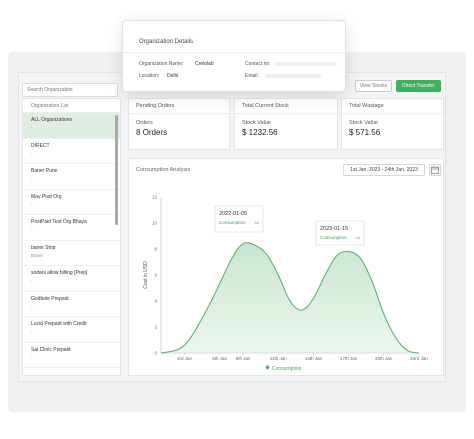  What do you see at coordinates (59, 222) in the screenshot?
I see `org-item-name: PostPaid Test Org Bhaya` at bounding box center [59, 222].